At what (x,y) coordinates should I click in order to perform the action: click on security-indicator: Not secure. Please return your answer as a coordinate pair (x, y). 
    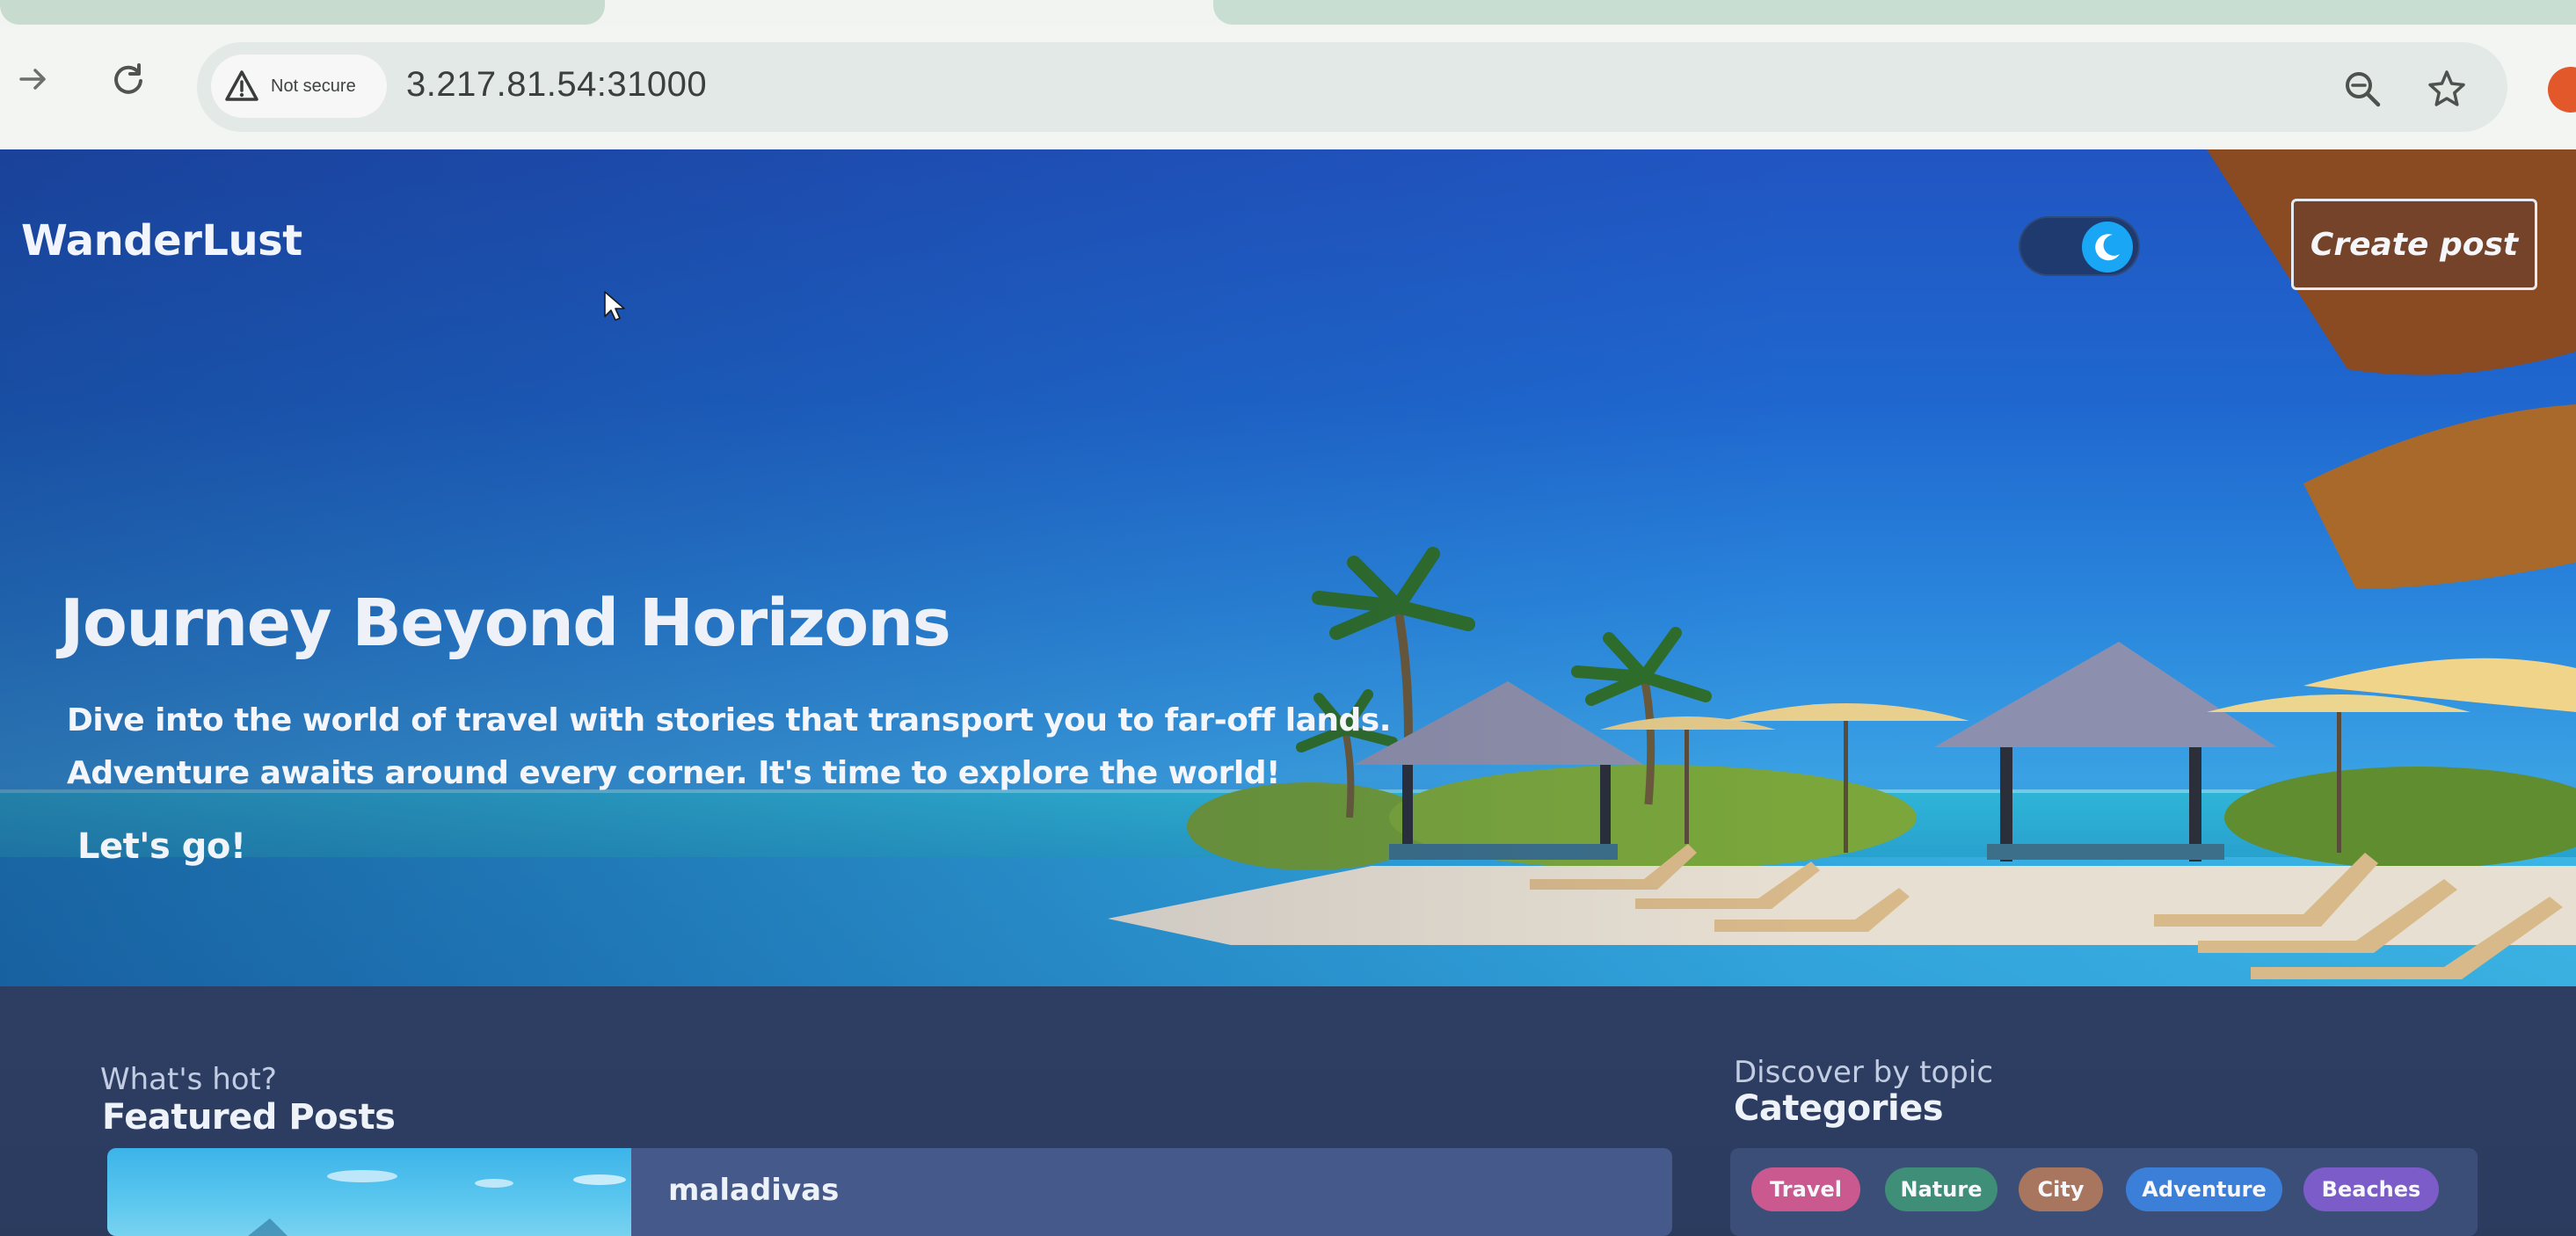
    Looking at the image, I should click on (299, 87).